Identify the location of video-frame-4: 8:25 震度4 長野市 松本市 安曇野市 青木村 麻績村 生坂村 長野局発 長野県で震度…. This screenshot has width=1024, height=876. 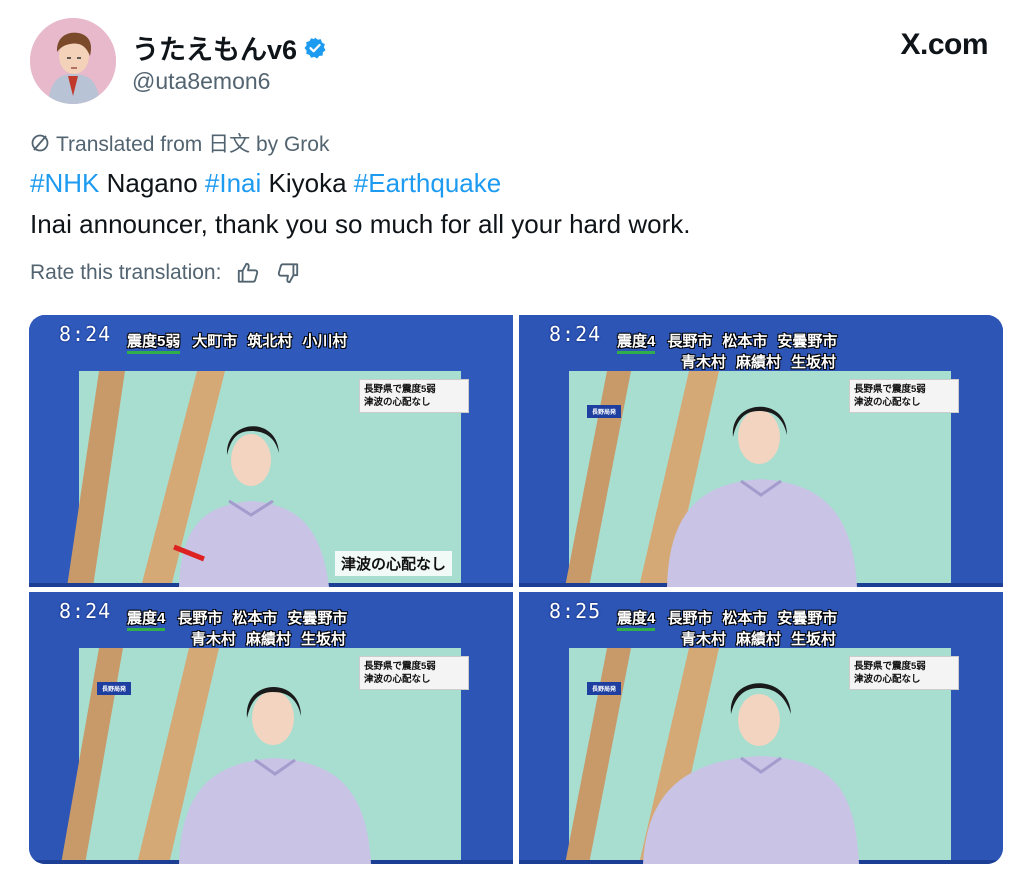
(761, 728).